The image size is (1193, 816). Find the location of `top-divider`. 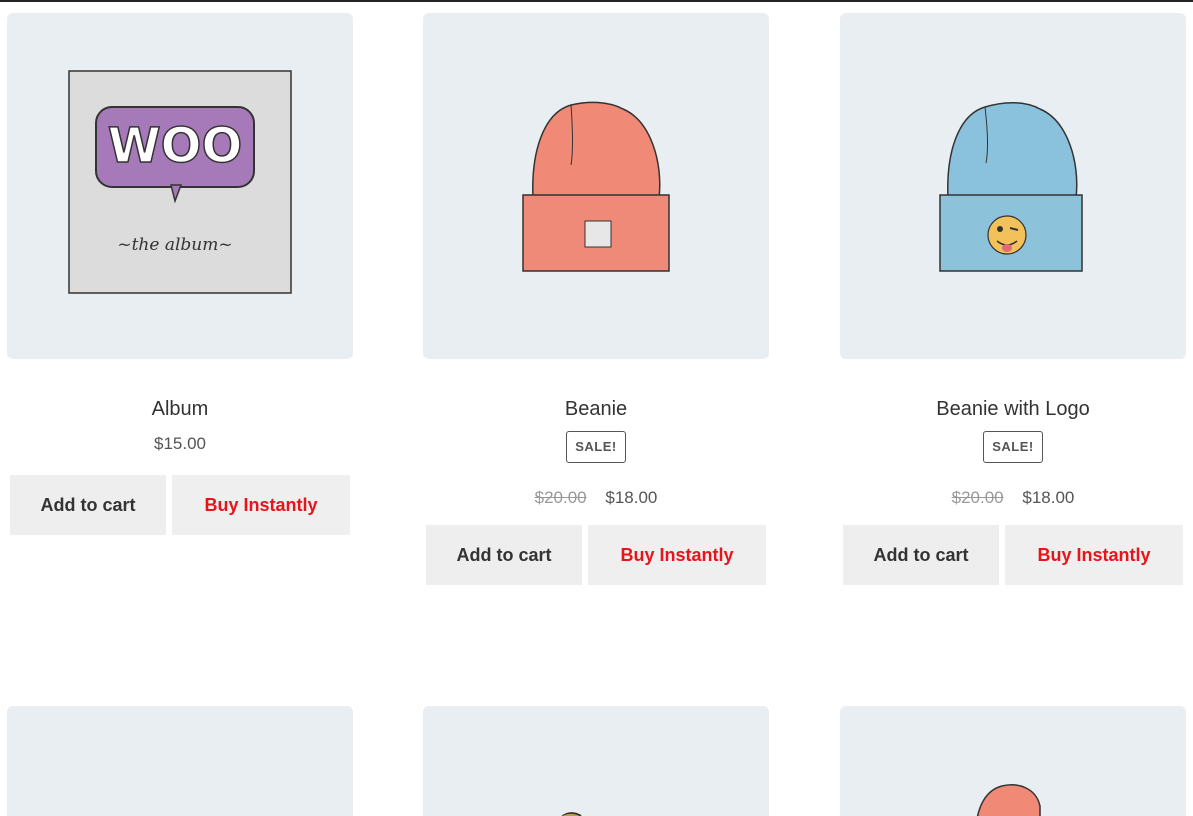

top-divider is located at coordinates (596, 1).